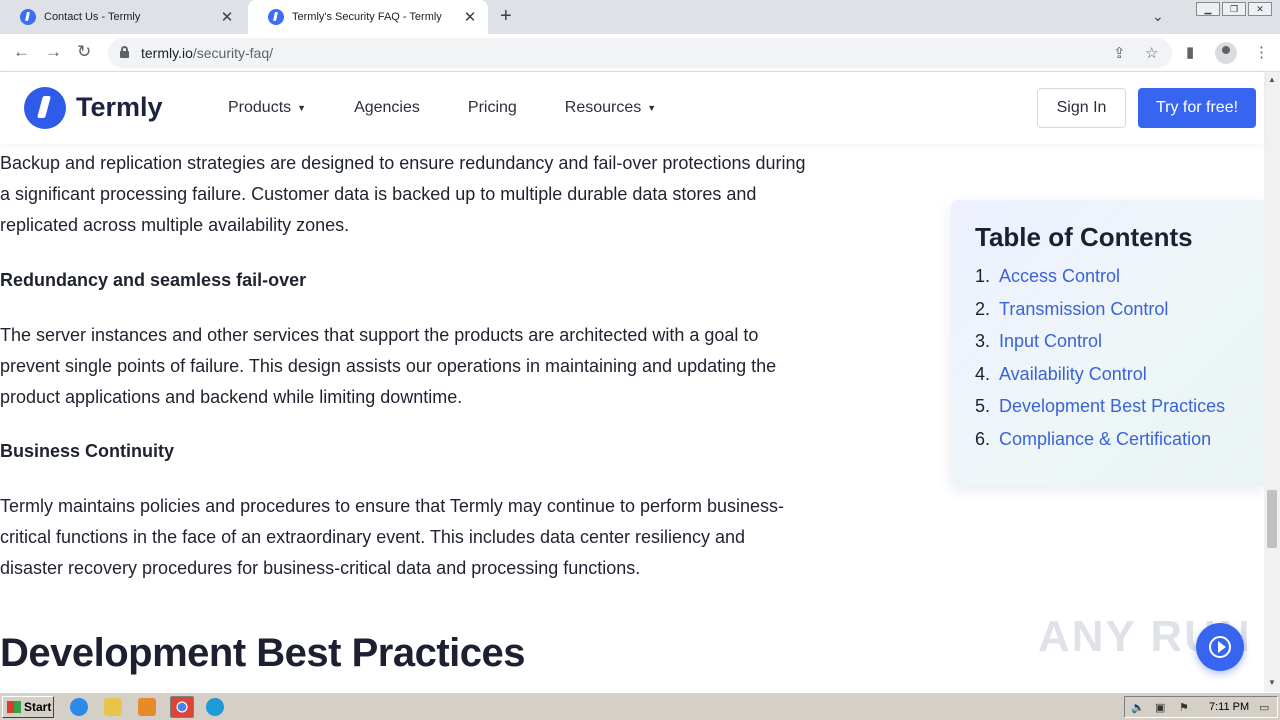  I want to click on page-scrollbar: ▲ ▼, so click(1272, 382).